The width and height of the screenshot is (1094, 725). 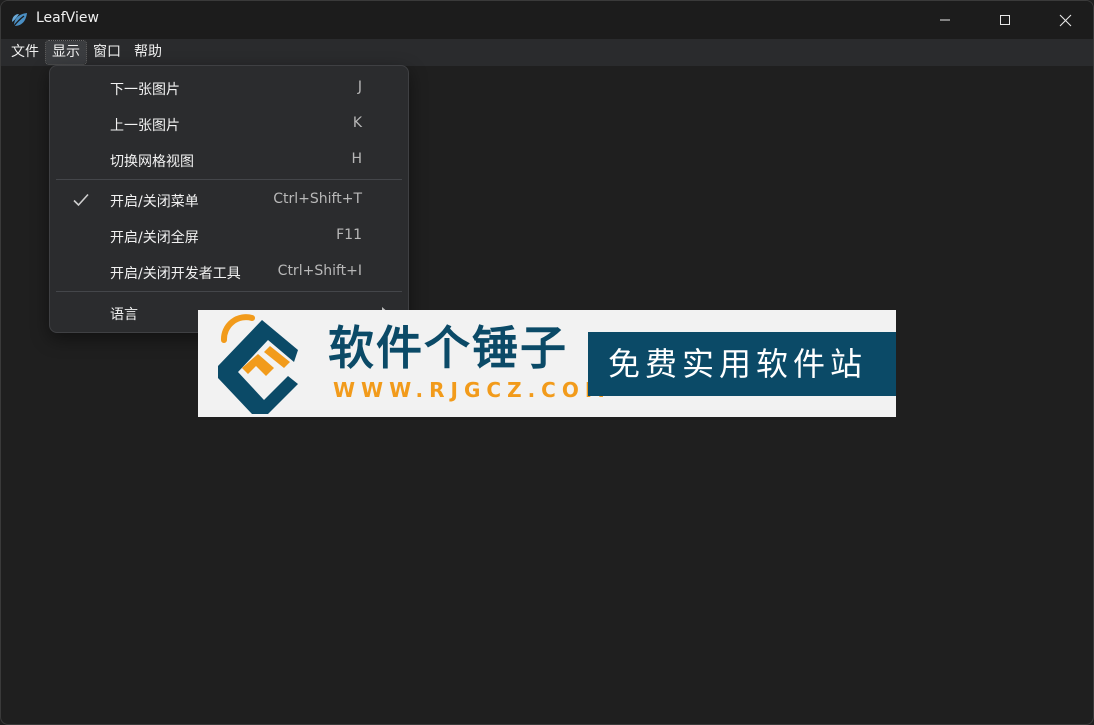 I want to click on menu-item-shortcut: F11, so click(x=349, y=235).